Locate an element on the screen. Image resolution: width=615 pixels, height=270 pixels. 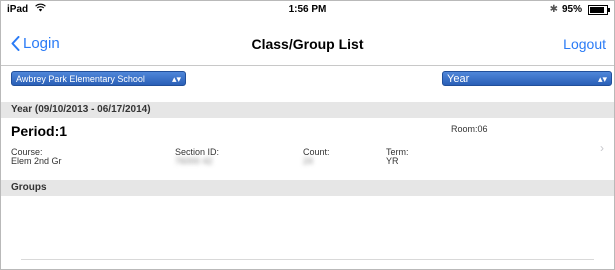
divider is located at coordinates (307, 259).